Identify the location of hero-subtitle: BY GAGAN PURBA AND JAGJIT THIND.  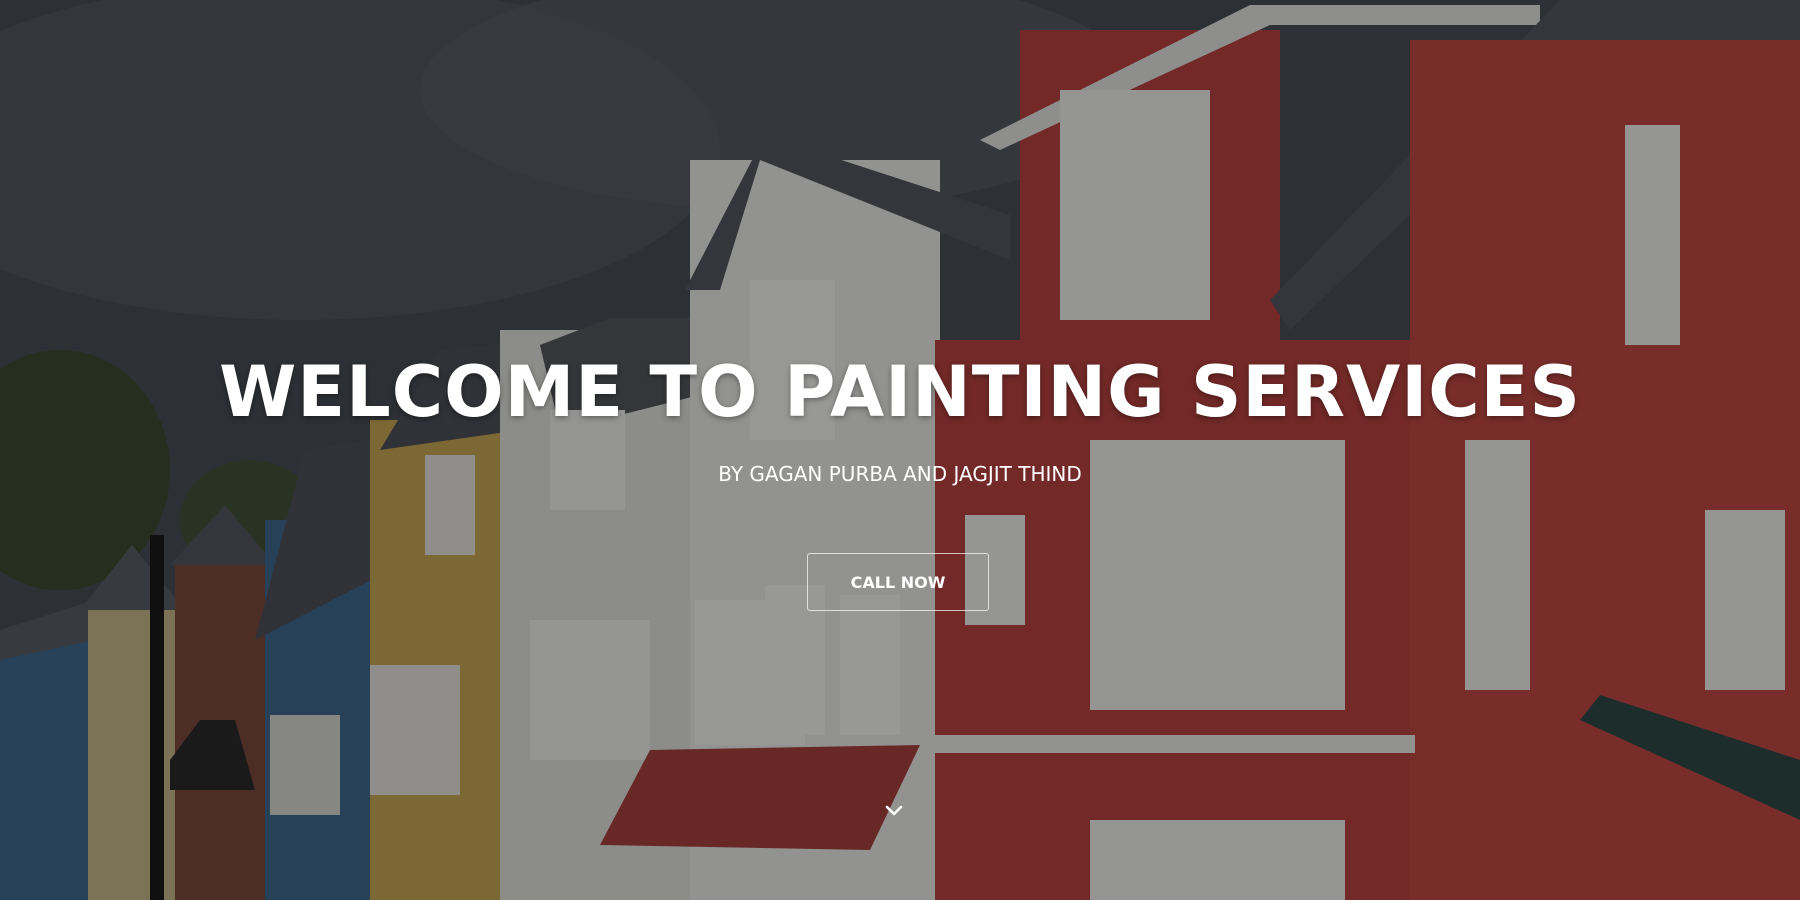
(900, 474).